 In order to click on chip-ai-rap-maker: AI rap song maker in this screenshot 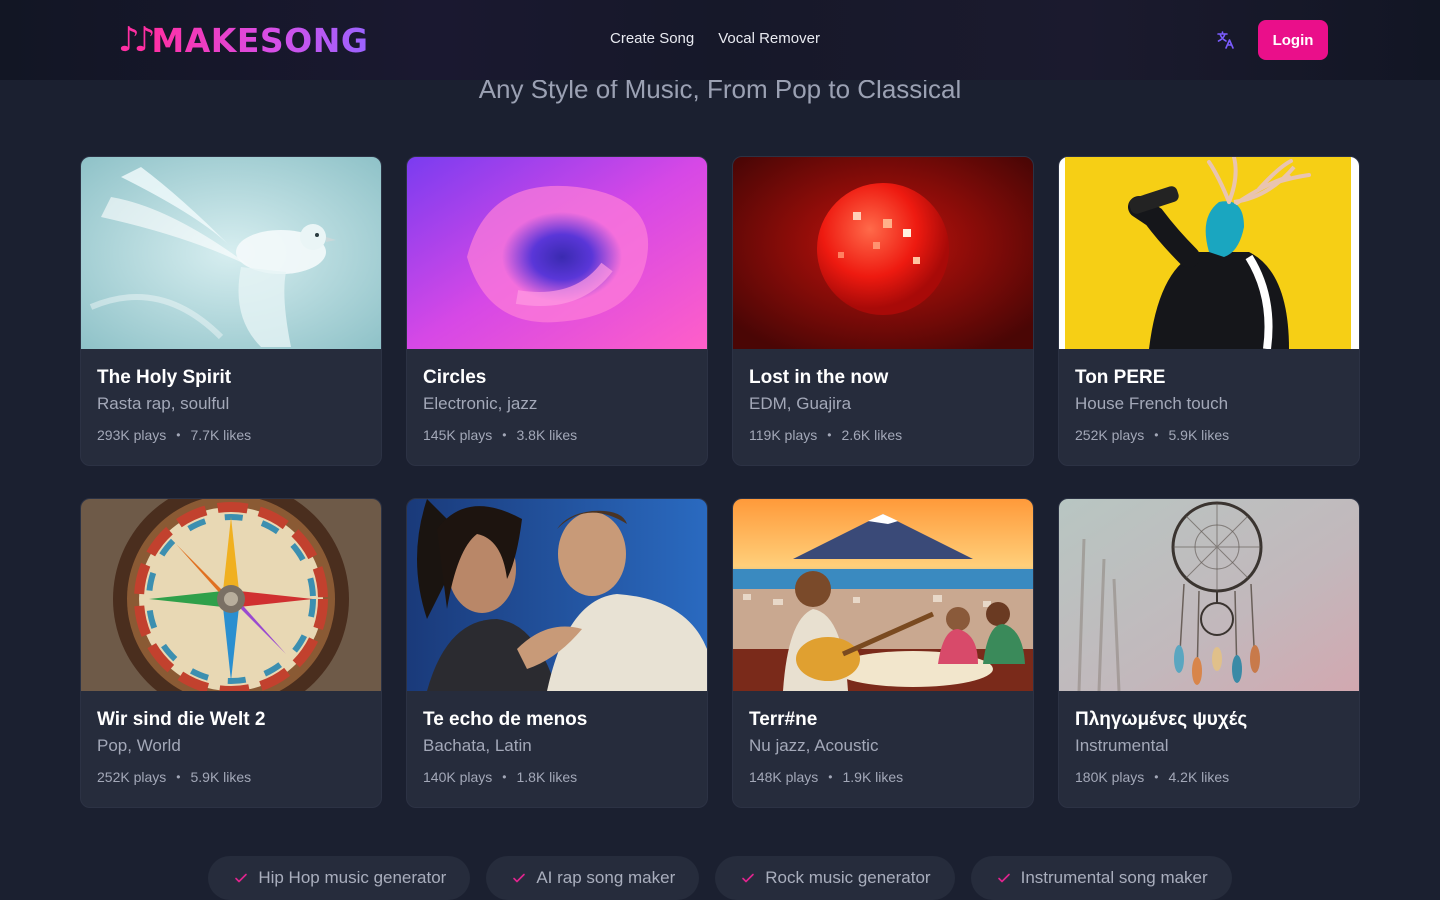, I will do `click(593, 878)`.